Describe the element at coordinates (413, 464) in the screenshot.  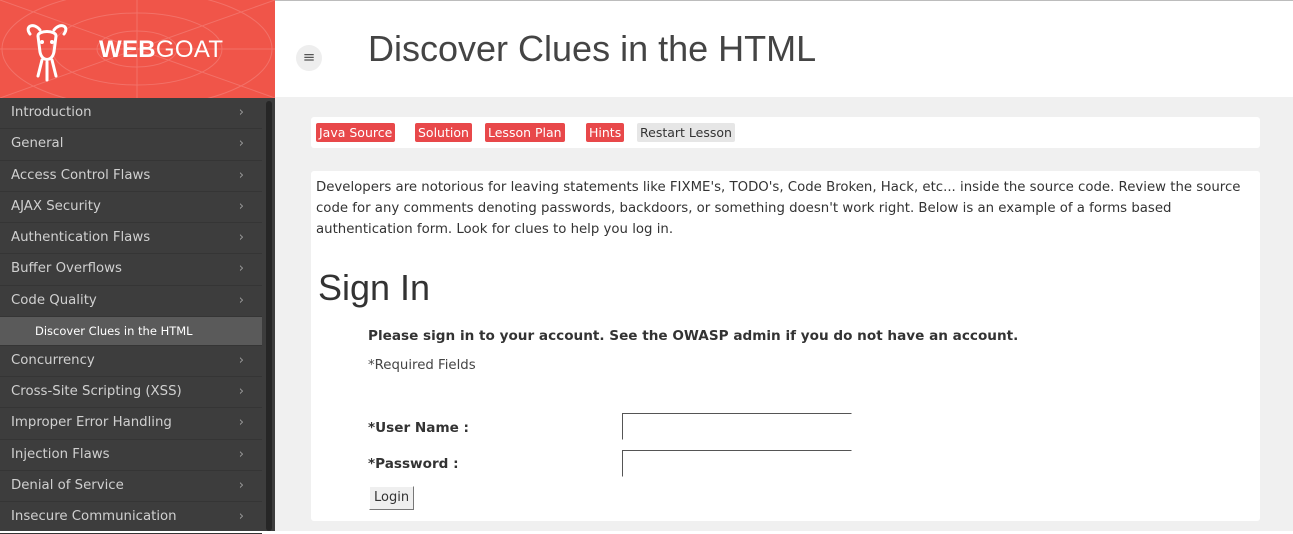
I see `password-label: *Password :` at that location.